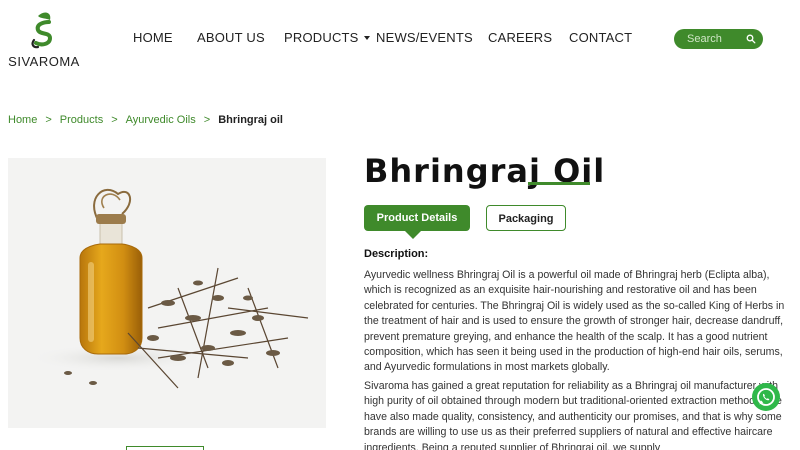 This screenshot has height=450, width=800. What do you see at coordinates (715, 39) in the screenshot?
I see `search-input` at bounding box center [715, 39].